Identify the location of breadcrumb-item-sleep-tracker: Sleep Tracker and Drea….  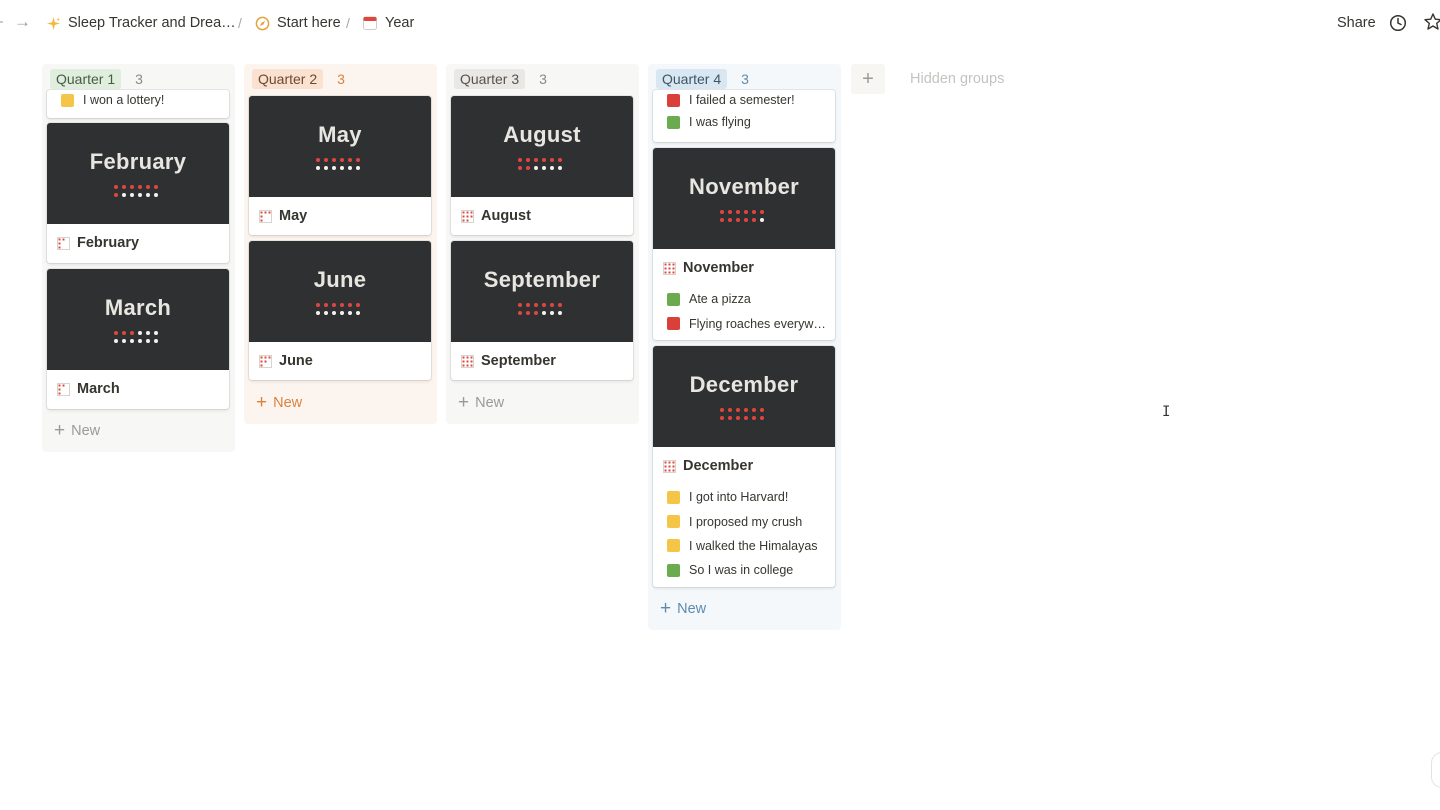
(140, 23).